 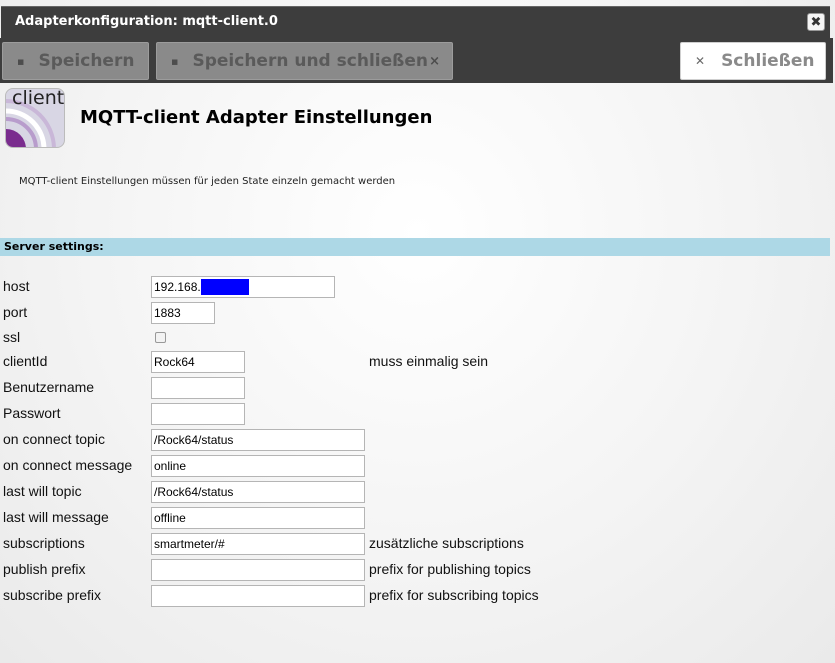 What do you see at coordinates (44, 543) in the screenshot?
I see `subscriptions-label: subscriptions` at bounding box center [44, 543].